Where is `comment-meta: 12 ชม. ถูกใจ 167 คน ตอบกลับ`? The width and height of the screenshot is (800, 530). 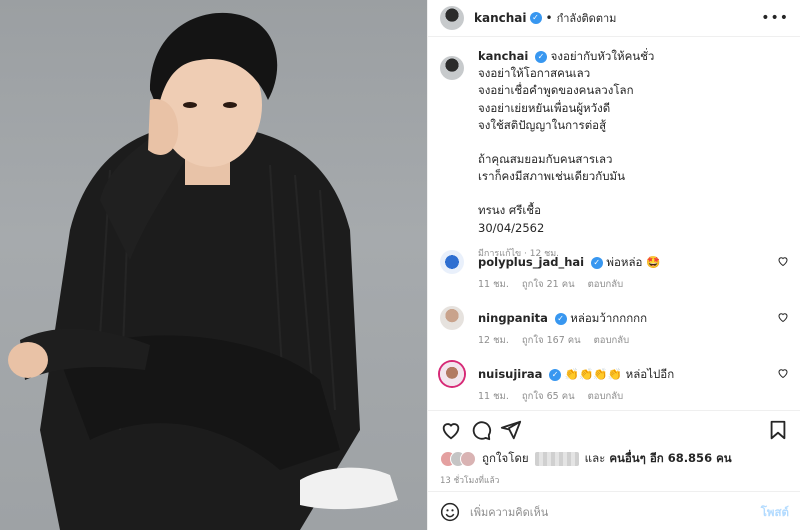 comment-meta: 12 ชม. ถูกใจ 167 คน ตอบกลับ is located at coordinates (558, 340).